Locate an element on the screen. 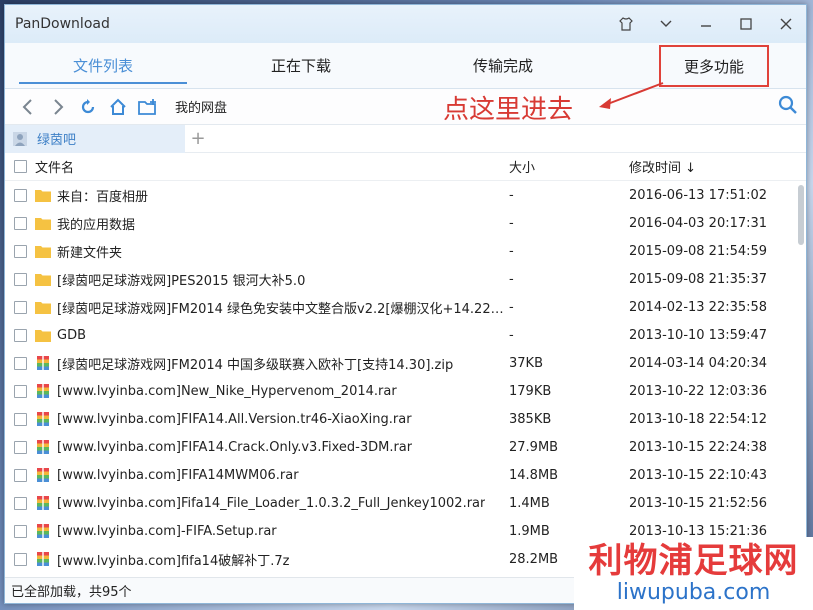 Image resolution: width=813 pixels, height=610 pixels. select-all-checkbox is located at coordinates (20, 166).